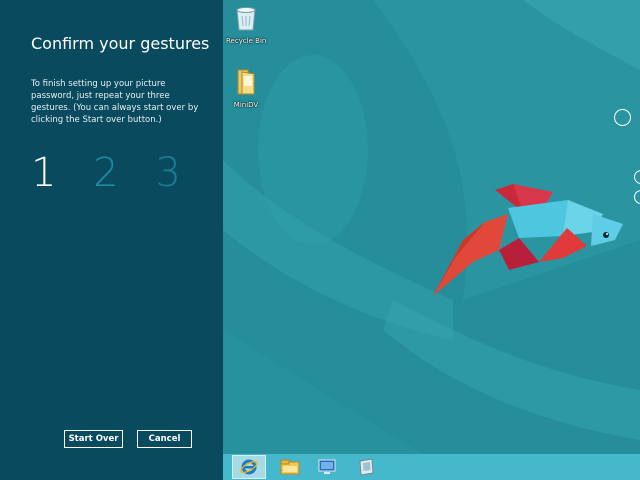 The width and height of the screenshot is (640, 480). I want to click on taskbar-notes, so click(366, 467).